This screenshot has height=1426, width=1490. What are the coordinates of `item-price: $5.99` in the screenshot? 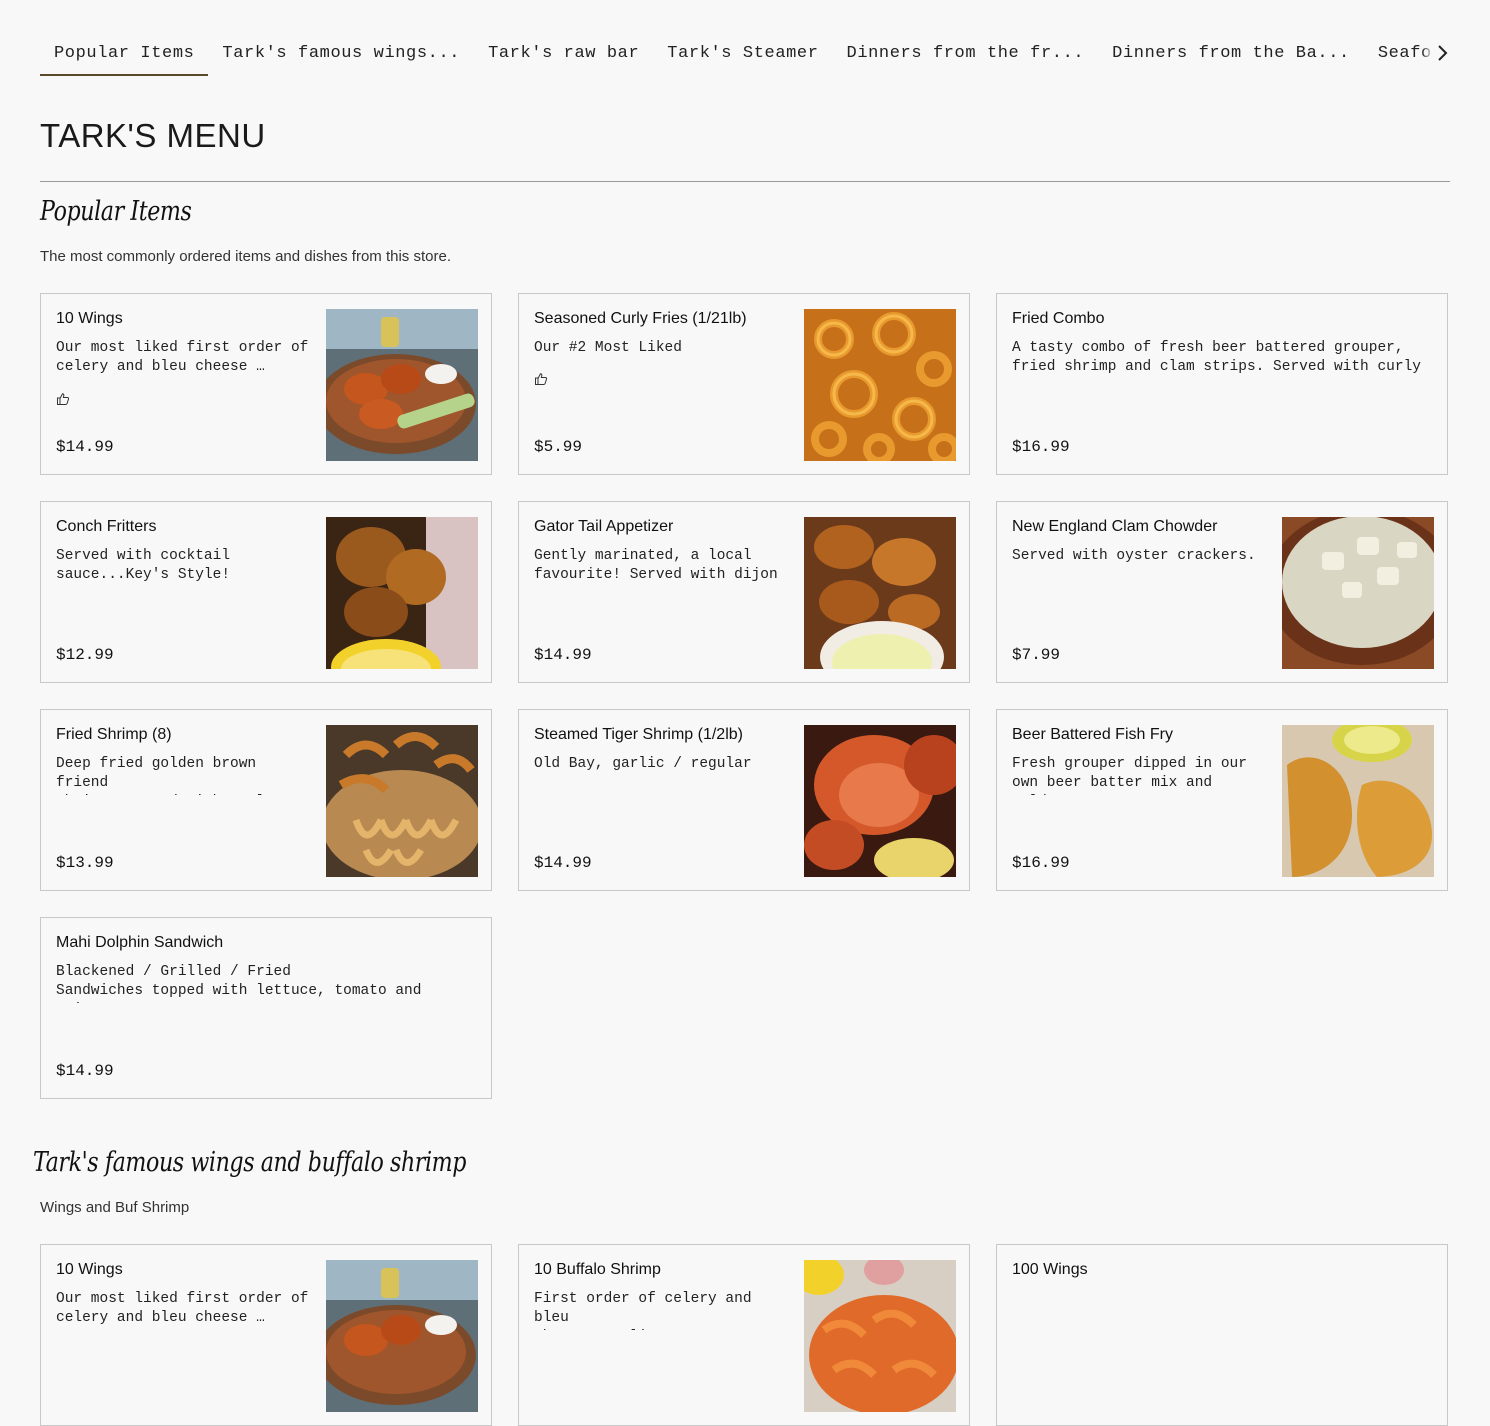 It's located at (558, 447).